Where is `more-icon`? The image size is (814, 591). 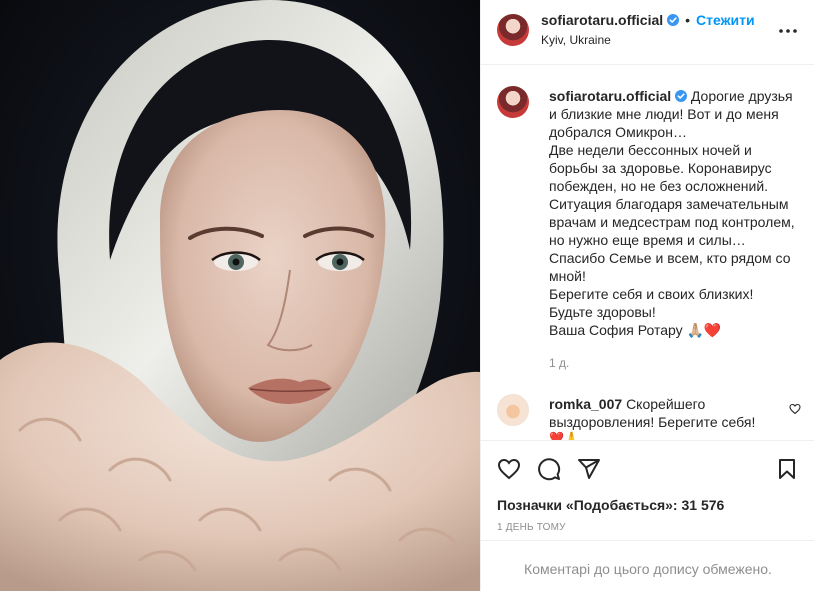 more-icon is located at coordinates (788, 31).